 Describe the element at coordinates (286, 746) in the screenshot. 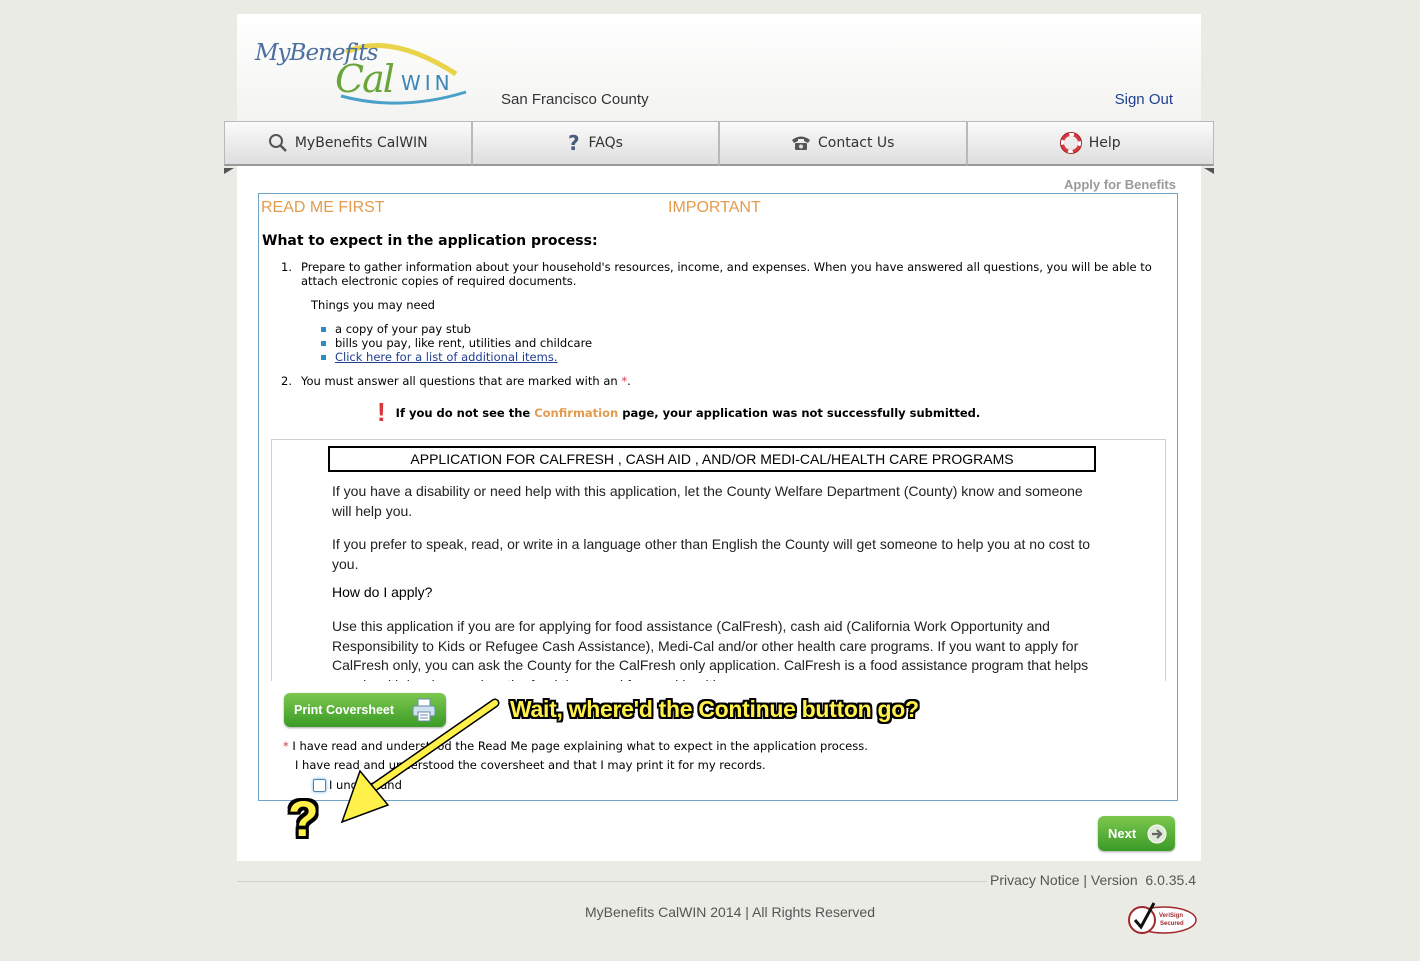

I see `required-asterisk: *` at that location.